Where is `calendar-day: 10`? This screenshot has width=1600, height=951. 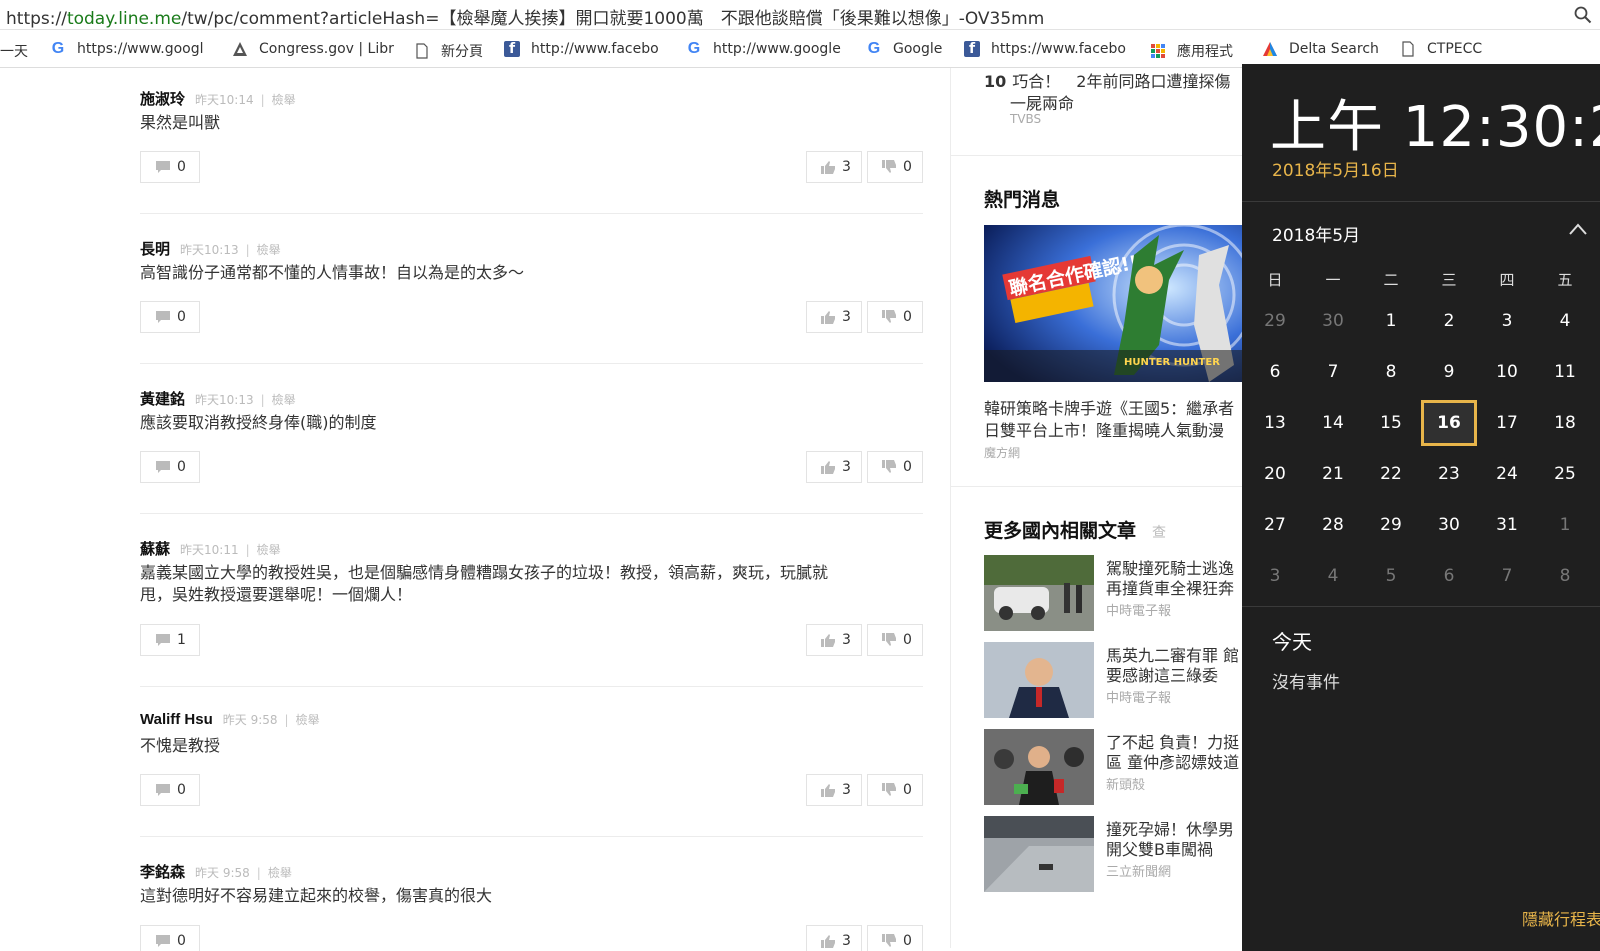 calendar-day: 10 is located at coordinates (1507, 372).